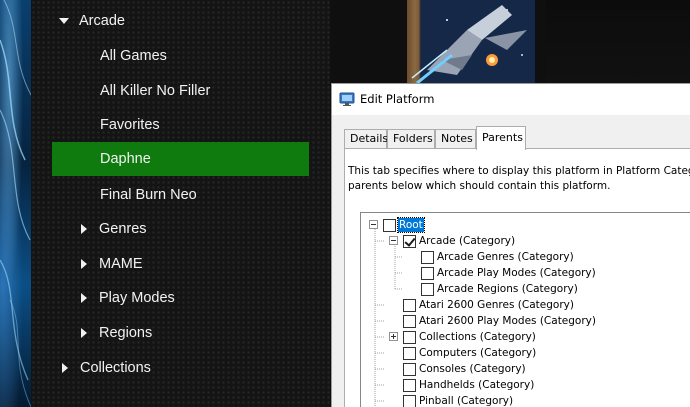 The height and width of the screenshot is (407, 690). What do you see at coordinates (489, 305) in the screenshot?
I see `tree-node-atari-2600-genres: Atari 2600 Genres (Category)` at bounding box center [489, 305].